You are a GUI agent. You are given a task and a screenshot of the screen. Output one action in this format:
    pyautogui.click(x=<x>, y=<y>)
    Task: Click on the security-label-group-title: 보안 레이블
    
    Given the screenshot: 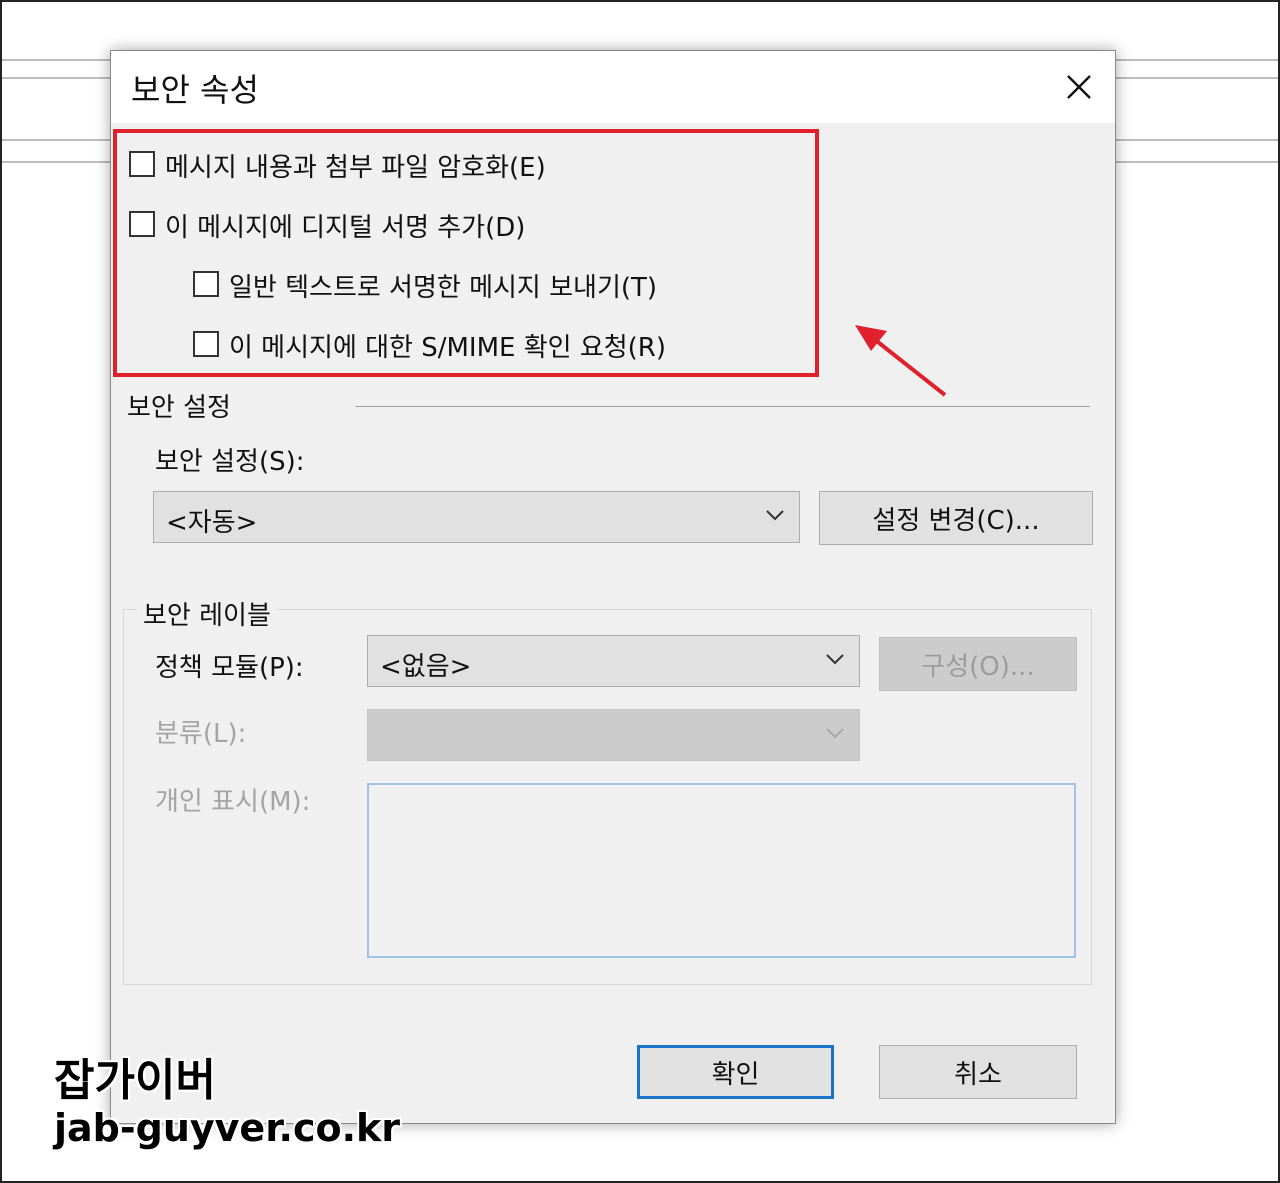 What is the action you would take?
    pyautogui.click(x=207, y=613)
    